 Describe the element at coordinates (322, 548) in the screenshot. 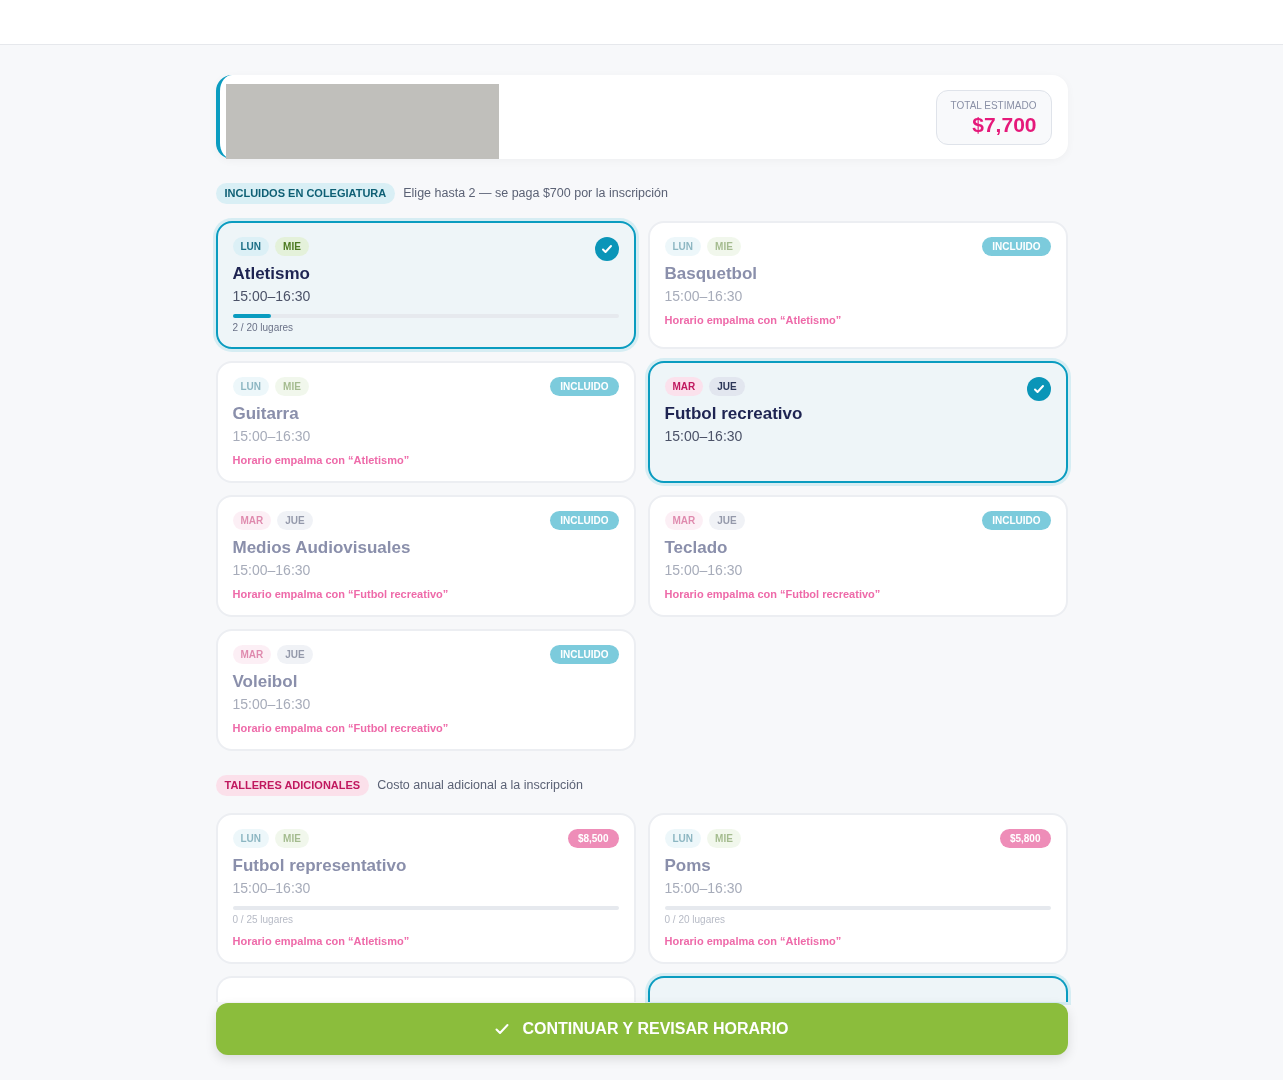

I see `activity-name: Medios Audiovisuales` at that location.